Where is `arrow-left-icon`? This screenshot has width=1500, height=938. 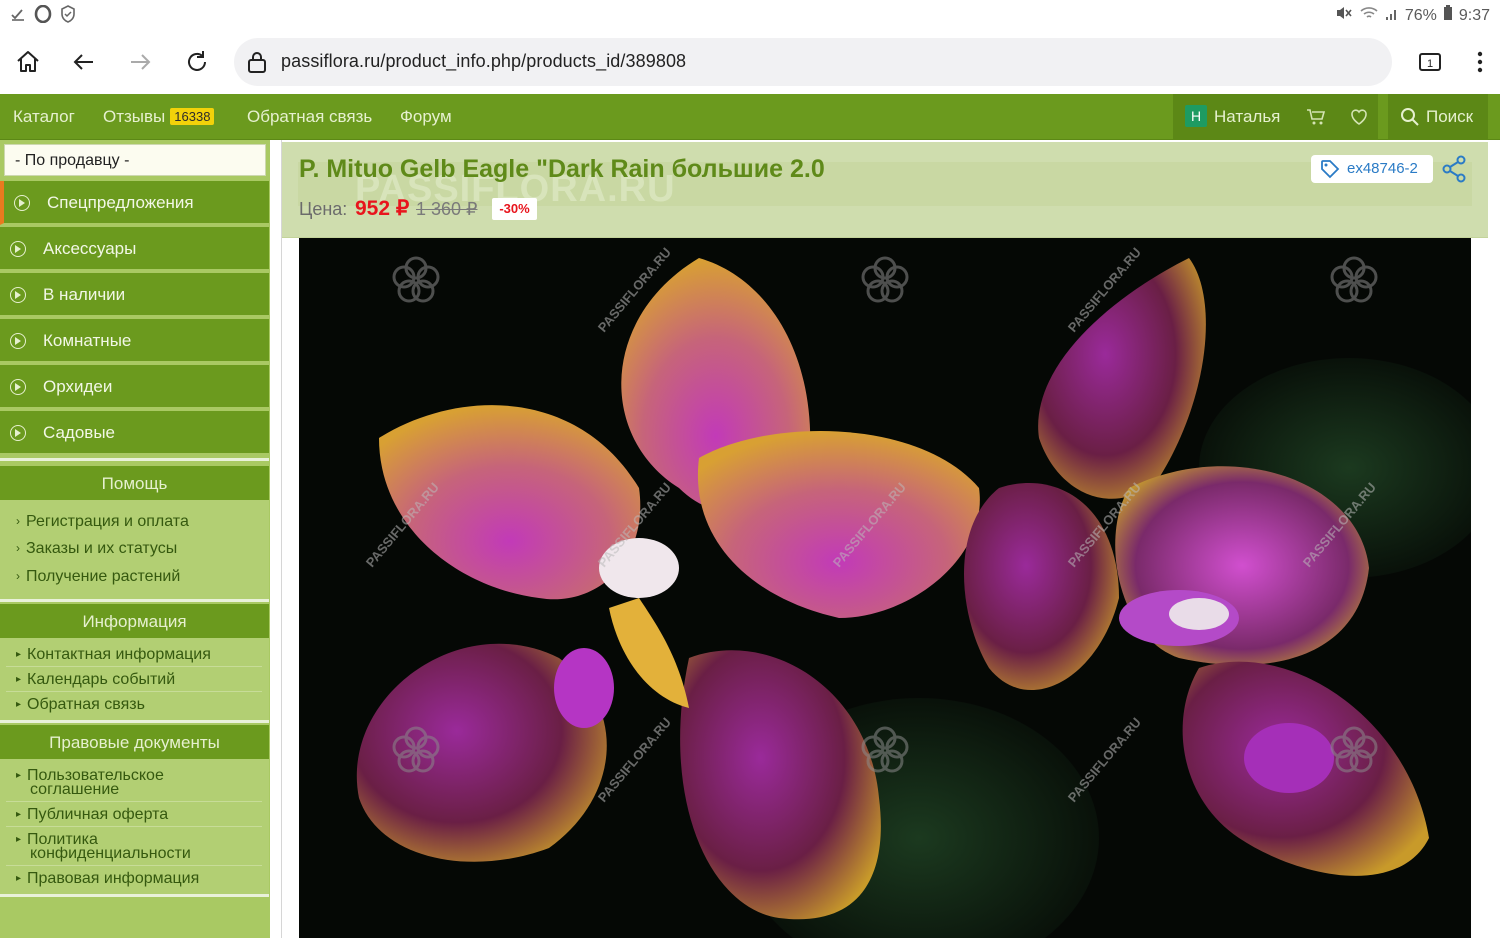
arrow-left-icon is located at coordinates (83, 62).